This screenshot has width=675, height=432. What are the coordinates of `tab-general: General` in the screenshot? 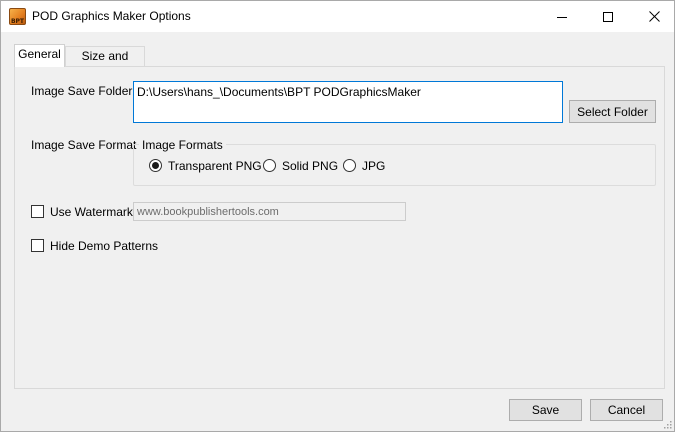 It's located at (39, 55).